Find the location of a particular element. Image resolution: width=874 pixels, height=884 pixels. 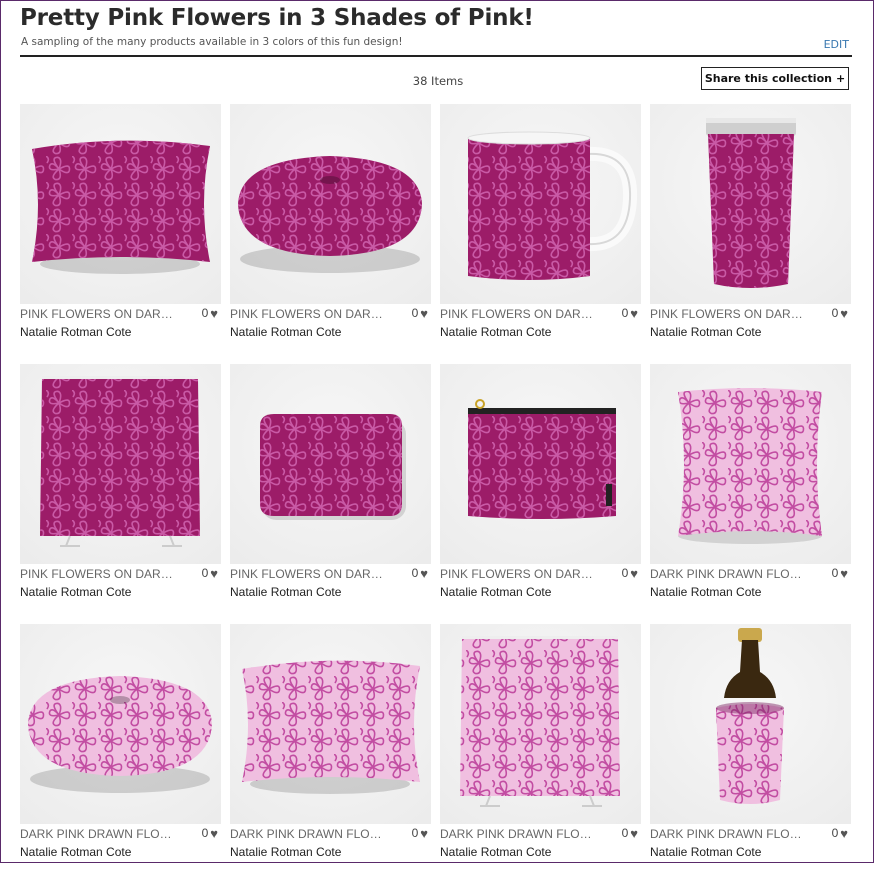

plus-icon: + is located at coordinates (840, 78).